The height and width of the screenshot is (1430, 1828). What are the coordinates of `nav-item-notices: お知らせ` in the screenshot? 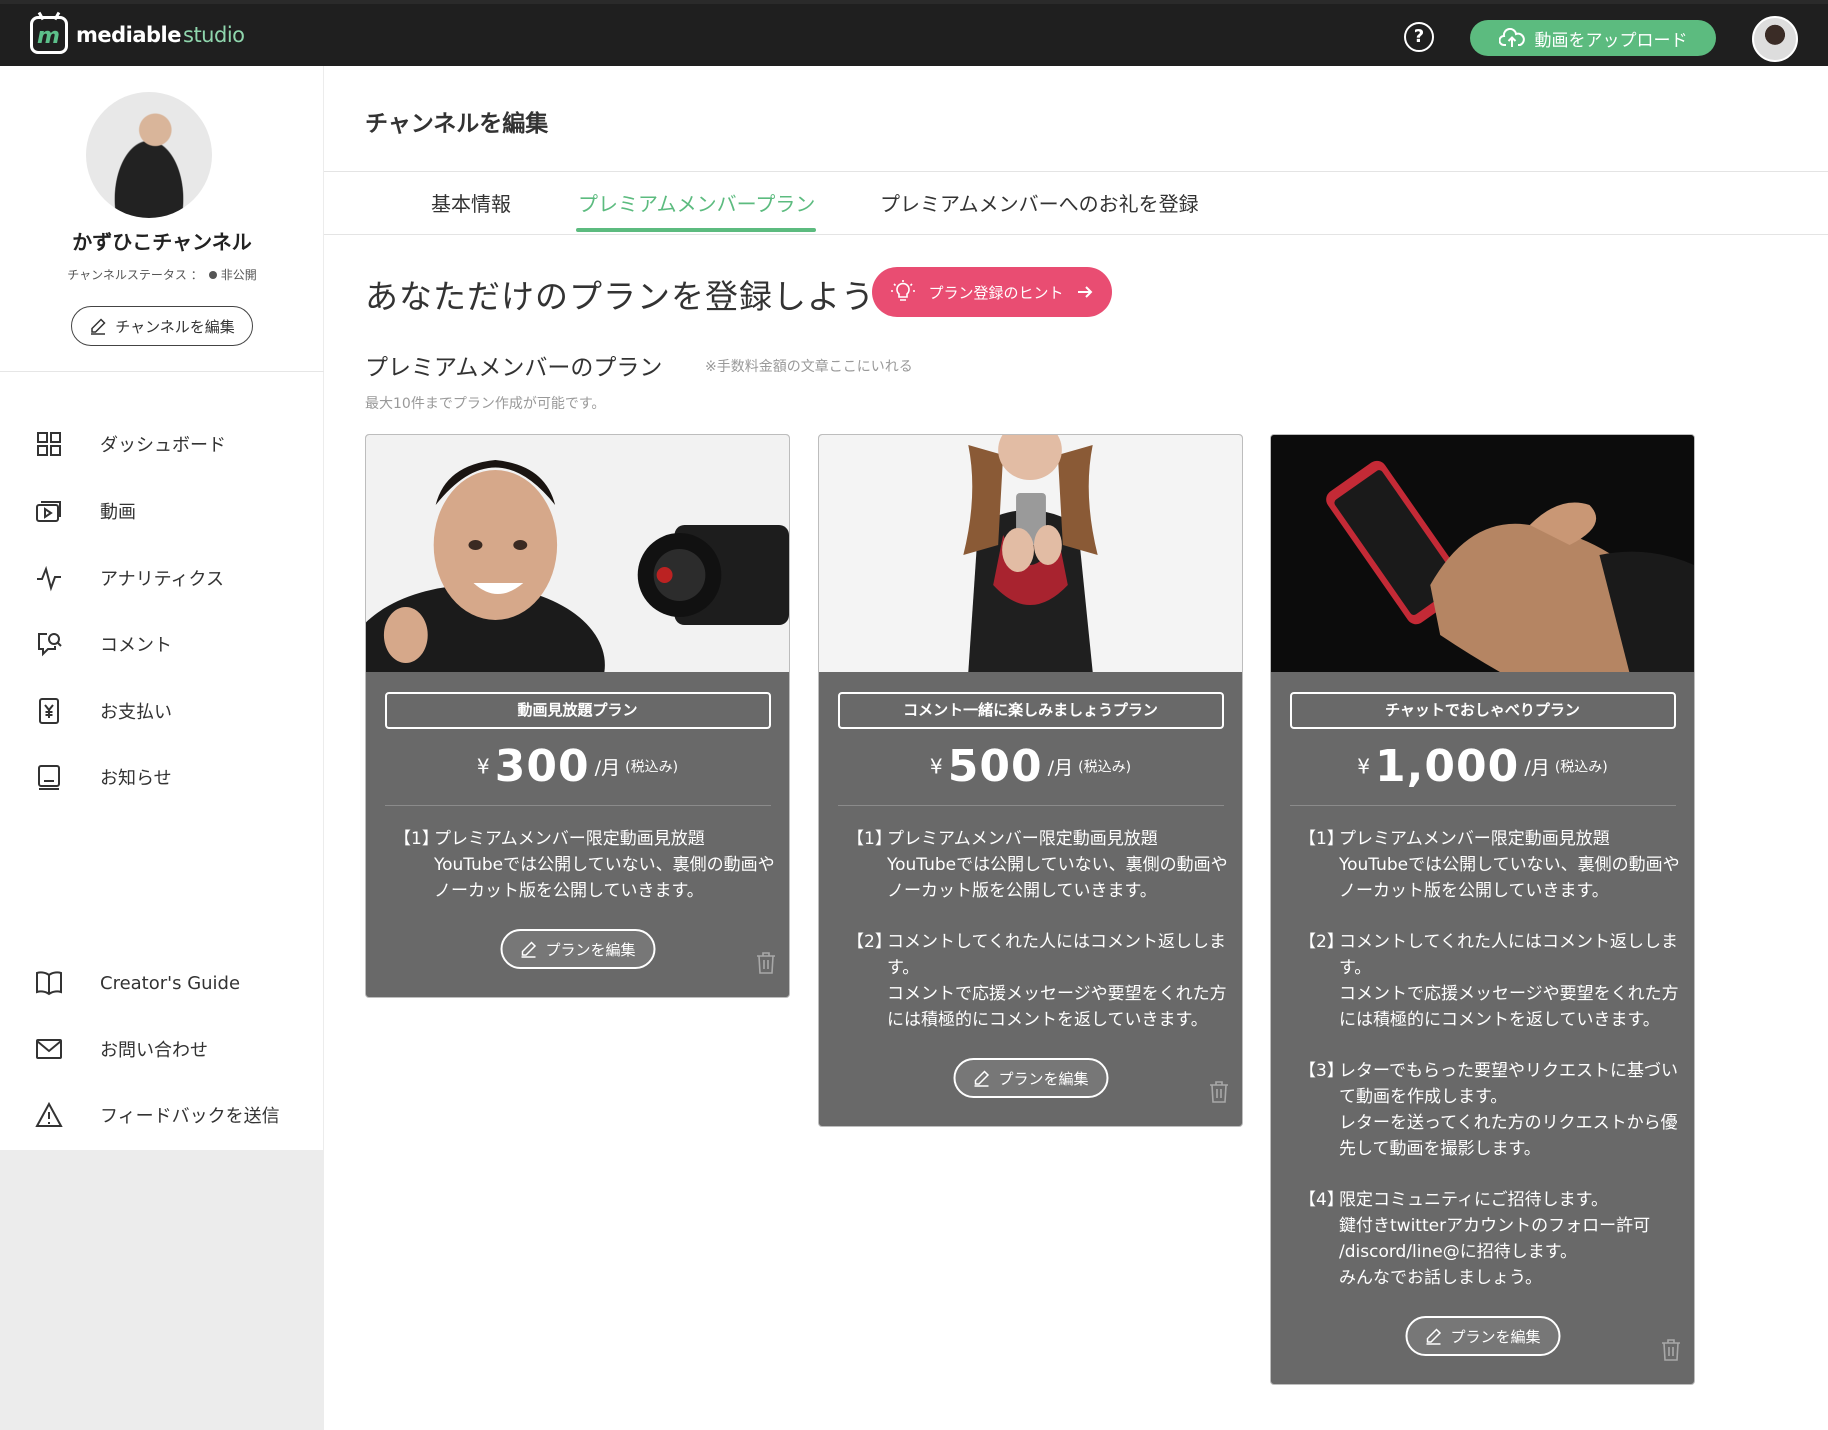 It's located at (162, 777).